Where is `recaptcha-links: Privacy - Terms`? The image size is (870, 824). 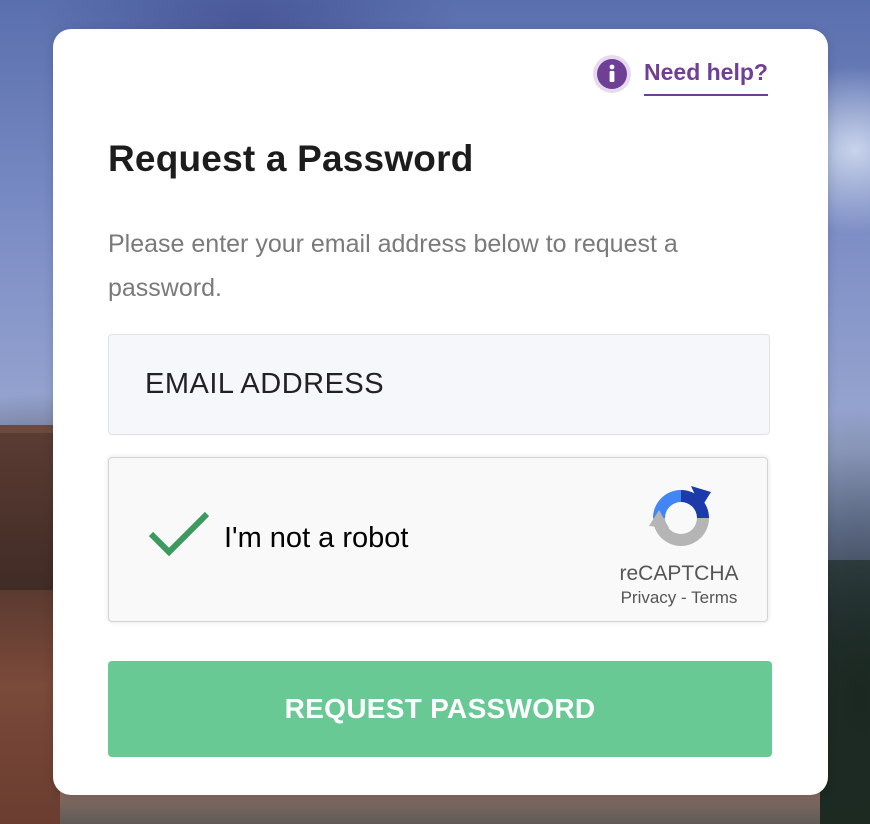
recaptcha-links: Privacy - Terms is located at coordinates (679, 598).